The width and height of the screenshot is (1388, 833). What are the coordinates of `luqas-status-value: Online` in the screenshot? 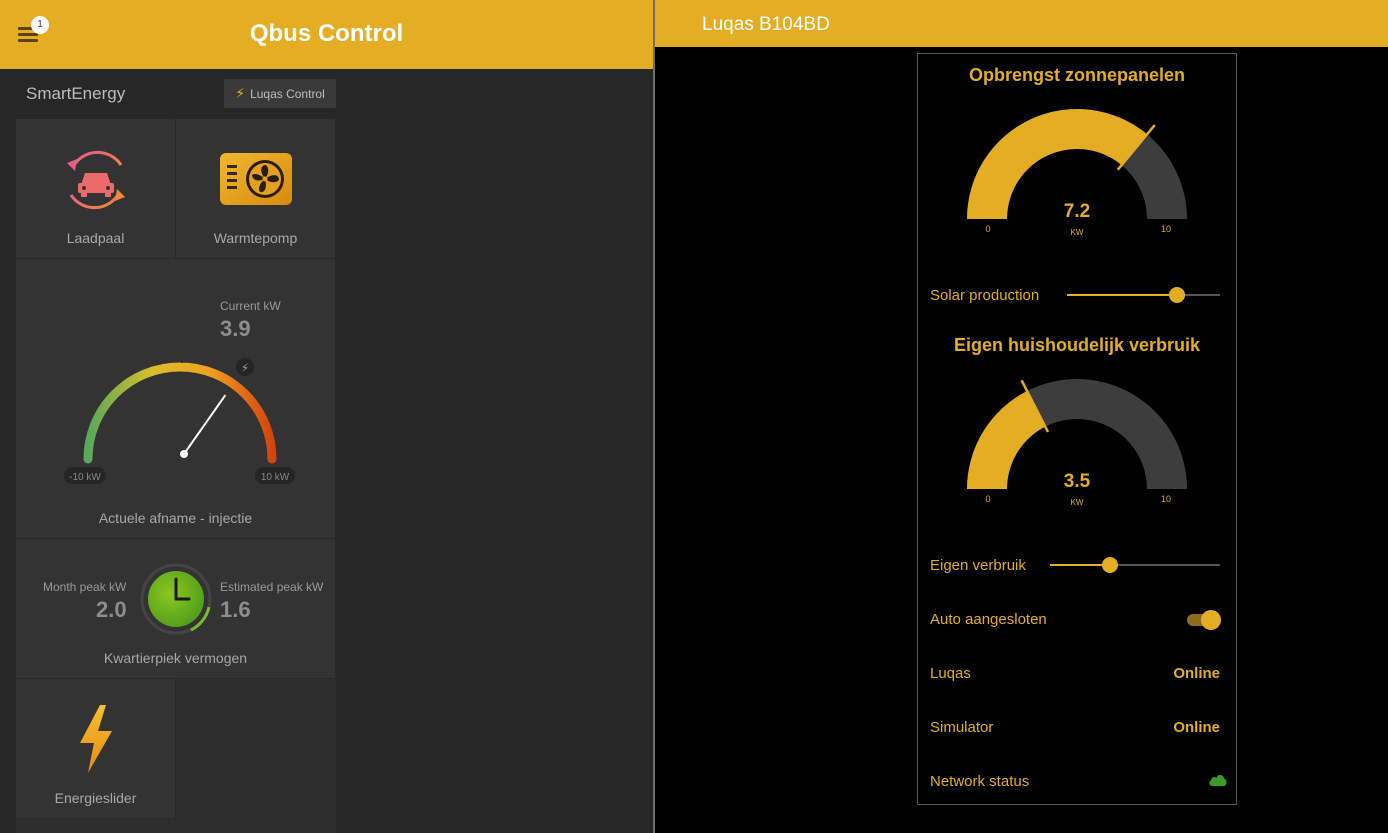 It's located at (1196, 673).